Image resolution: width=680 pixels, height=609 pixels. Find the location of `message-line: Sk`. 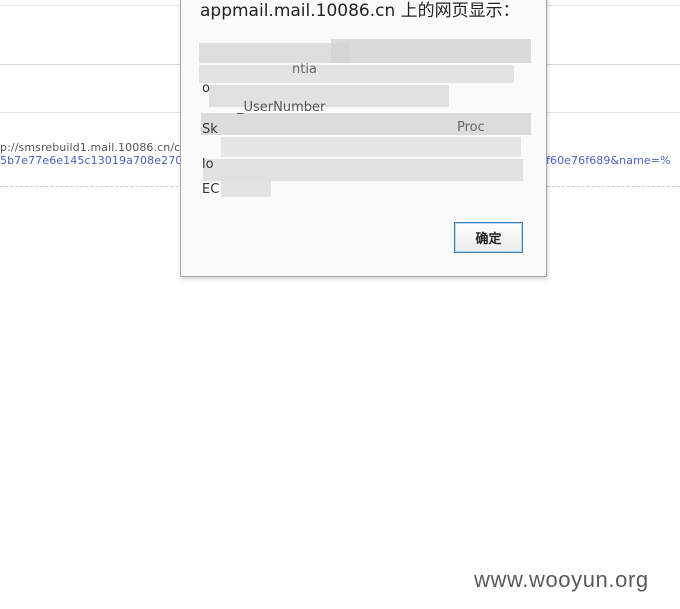

message-line: Sk is located at coordinates (210, 129).